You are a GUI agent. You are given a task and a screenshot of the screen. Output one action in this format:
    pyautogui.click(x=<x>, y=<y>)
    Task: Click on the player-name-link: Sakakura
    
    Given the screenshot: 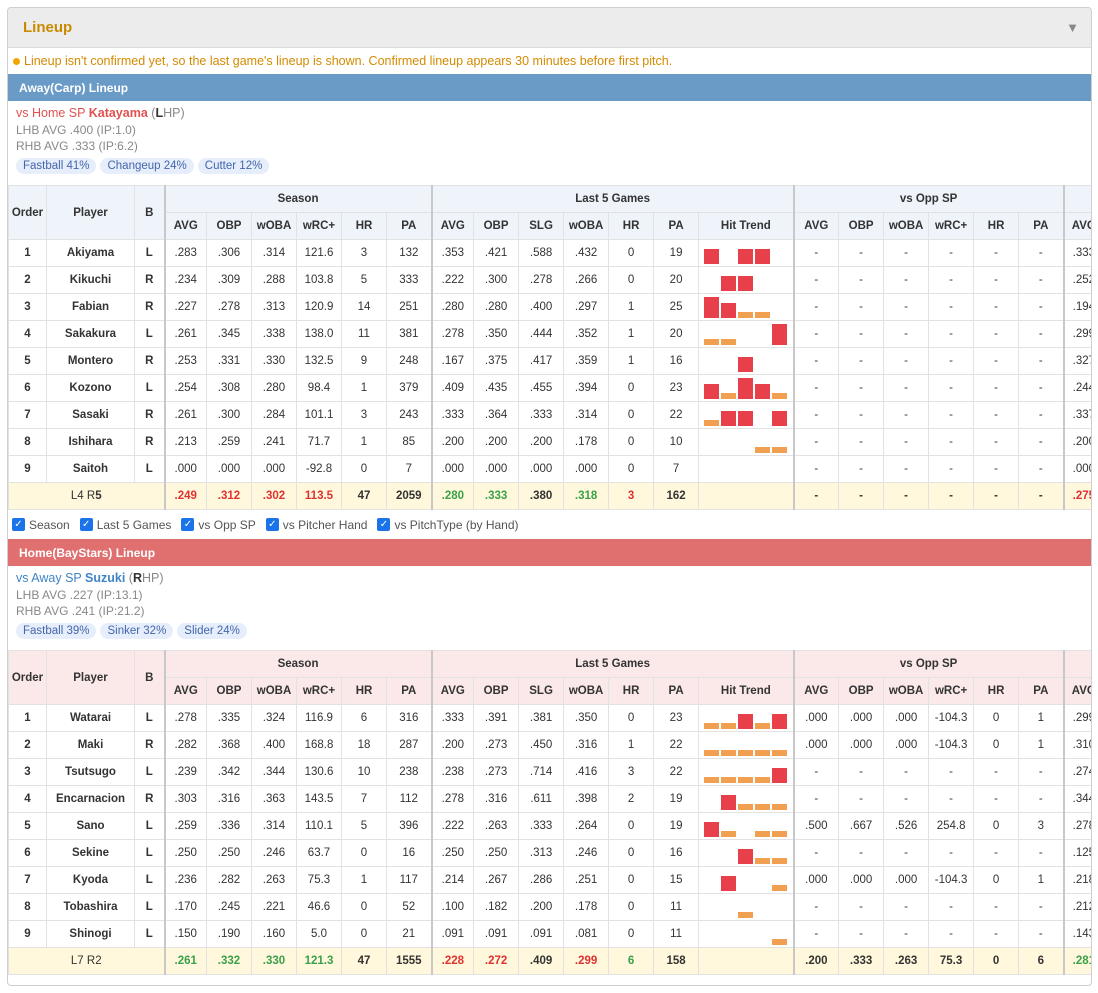 What is the action you would take?
    pyautogui.click(x=90, y=334)
    